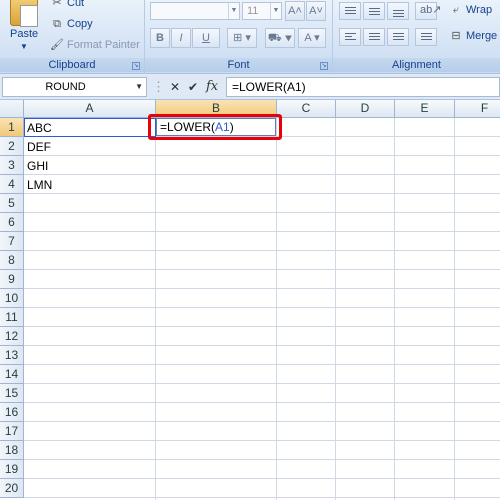 The height and width of the screenshot is (500, 500). I want to click on enter-icon: ✔, so click(193, 87).